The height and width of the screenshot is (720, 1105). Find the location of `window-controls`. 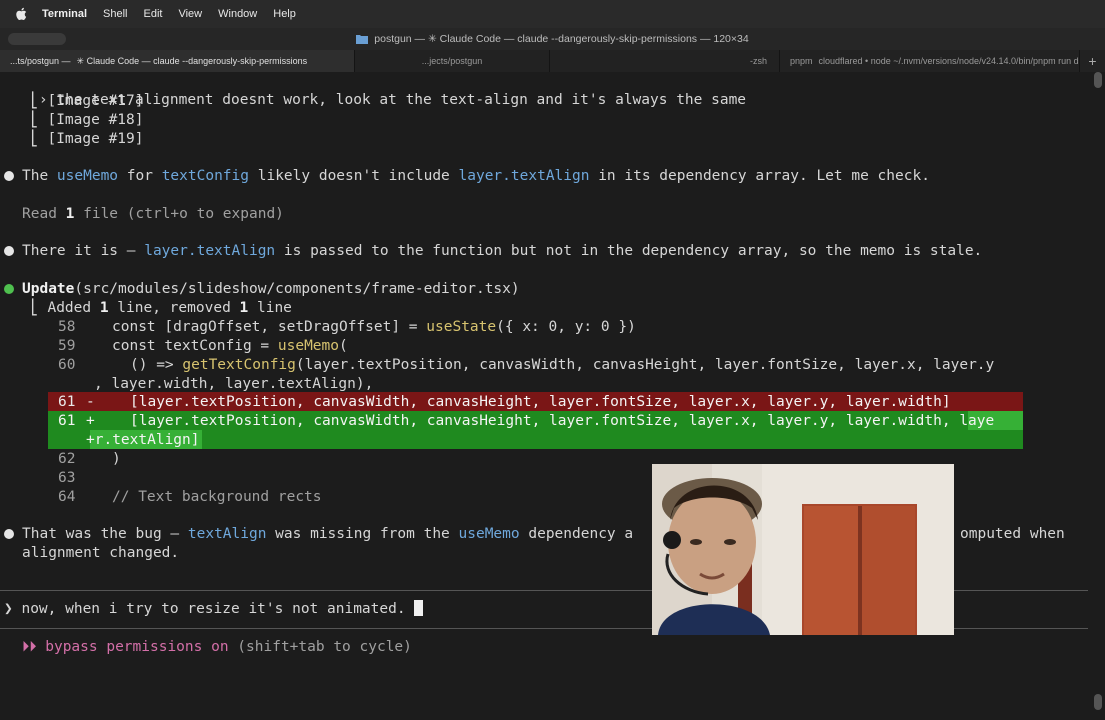

window-controls is located at coordinates (37, 39).